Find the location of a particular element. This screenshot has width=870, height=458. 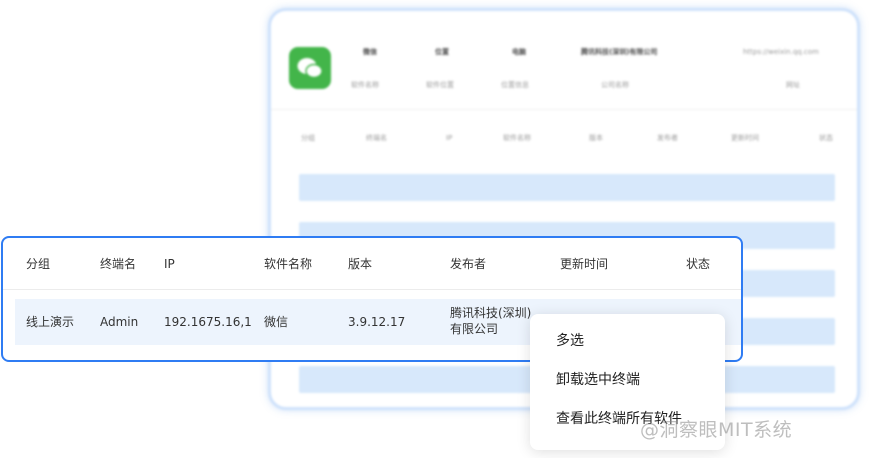

bg-subheader-1: 软件位置 is located at coordinates (440, 85).